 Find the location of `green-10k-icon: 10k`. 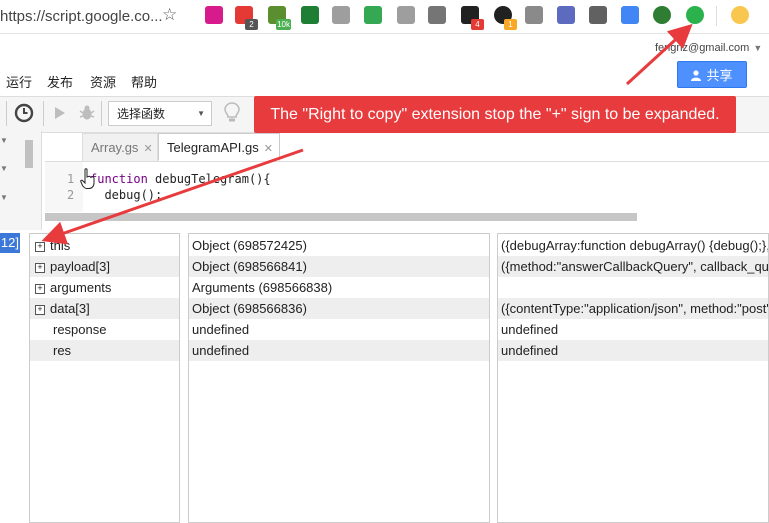

green-10k-icon: 10k is located at coordinates (279, 18).